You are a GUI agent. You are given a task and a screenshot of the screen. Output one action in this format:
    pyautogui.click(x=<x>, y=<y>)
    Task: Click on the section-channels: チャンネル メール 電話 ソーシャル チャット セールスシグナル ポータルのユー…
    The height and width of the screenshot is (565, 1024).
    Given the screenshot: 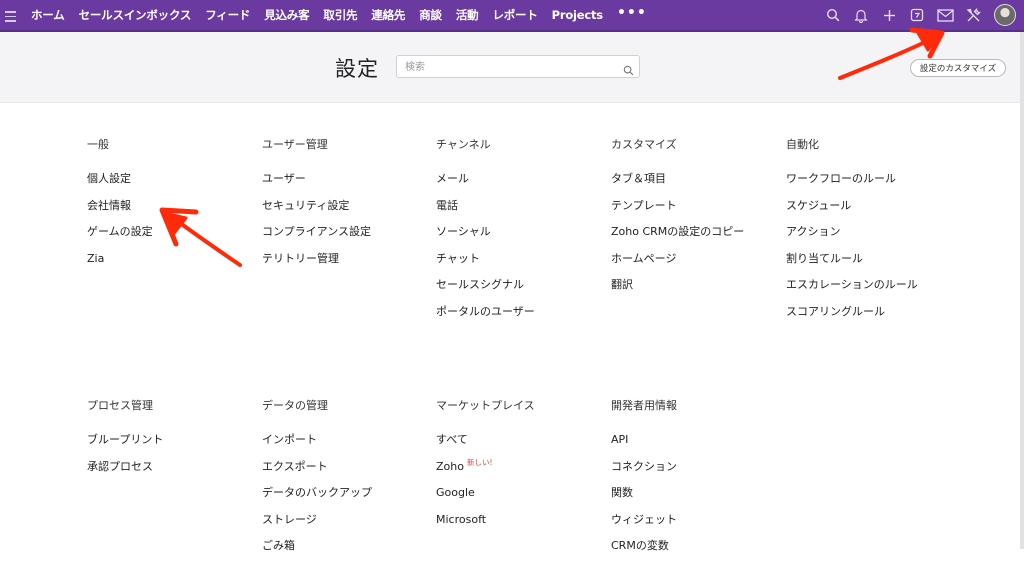 What is the action you would take?
    pyautogui.click(x=521, y=233)
    